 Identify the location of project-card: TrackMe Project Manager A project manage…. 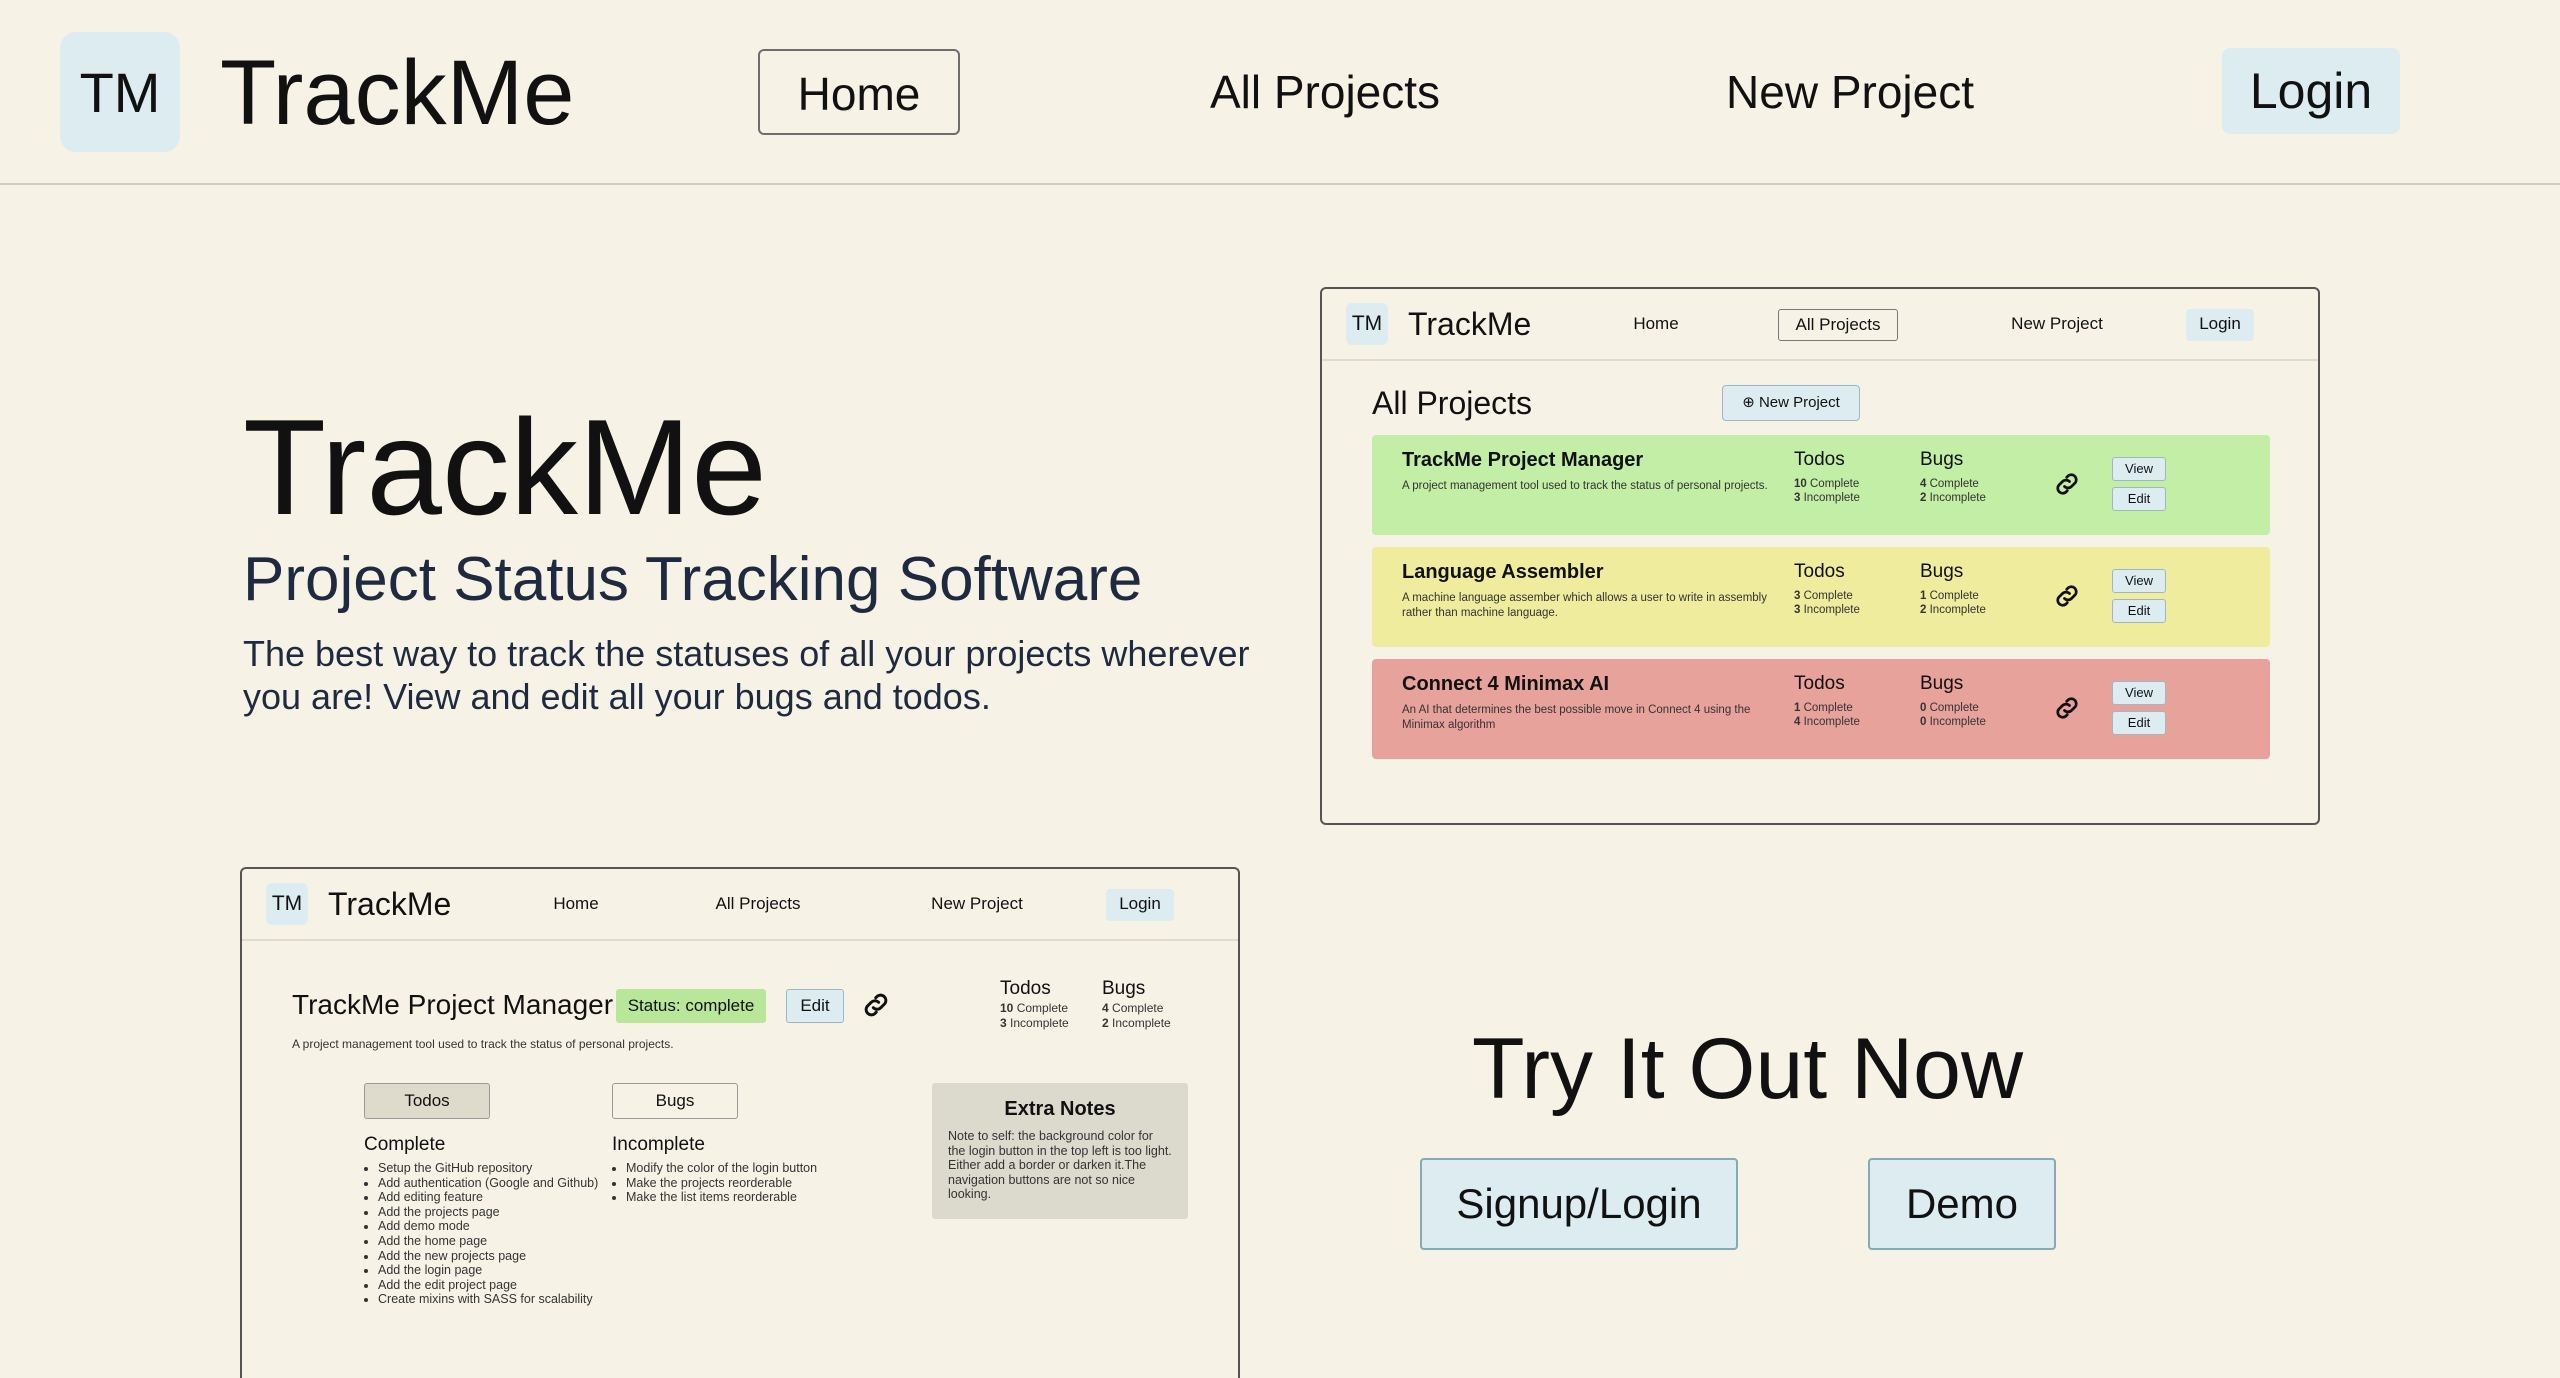
(1821, 485).